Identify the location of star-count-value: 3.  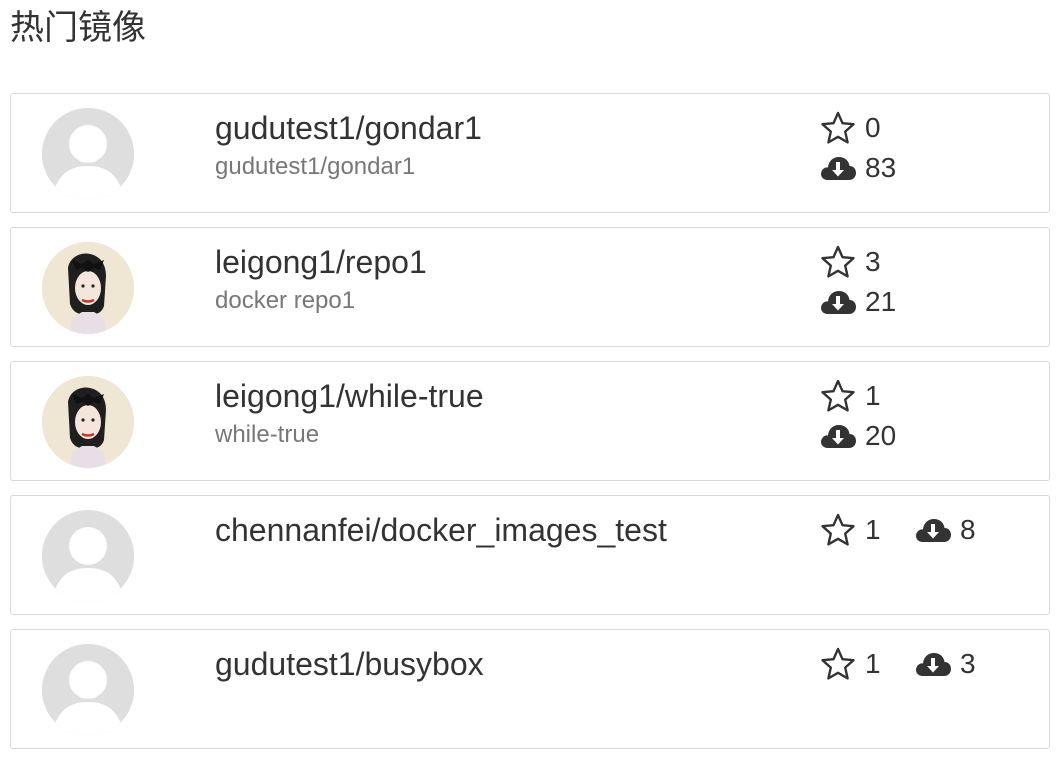
(873, 261).